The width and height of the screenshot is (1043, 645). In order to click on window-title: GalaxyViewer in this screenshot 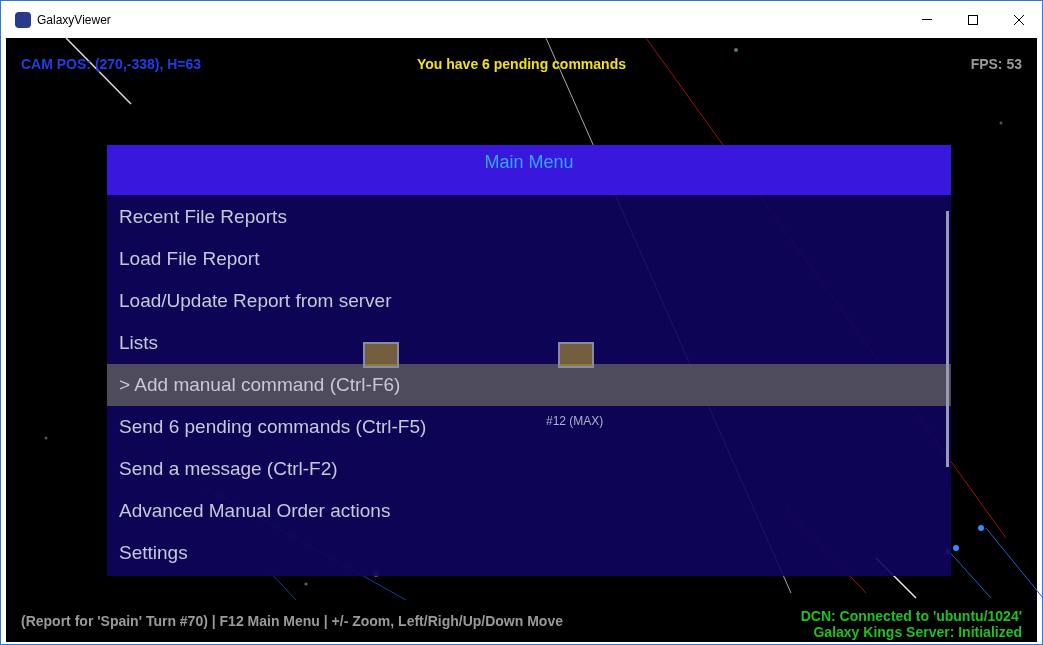, I will do `click(74, 20)`.